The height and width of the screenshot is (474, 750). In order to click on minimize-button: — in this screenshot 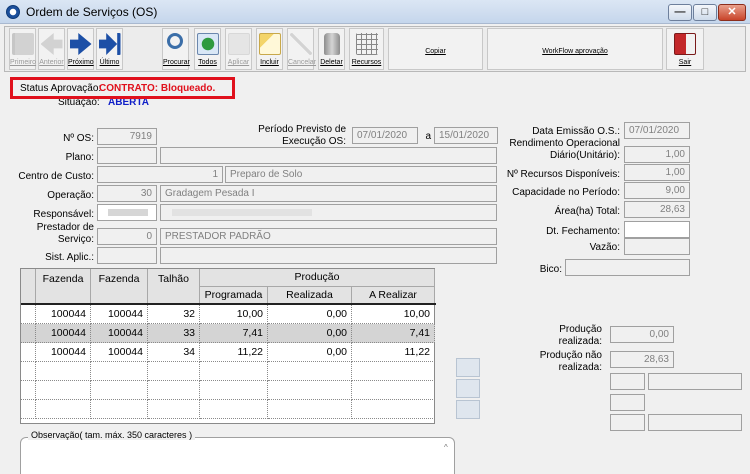, I will do `click(680, 12)`.